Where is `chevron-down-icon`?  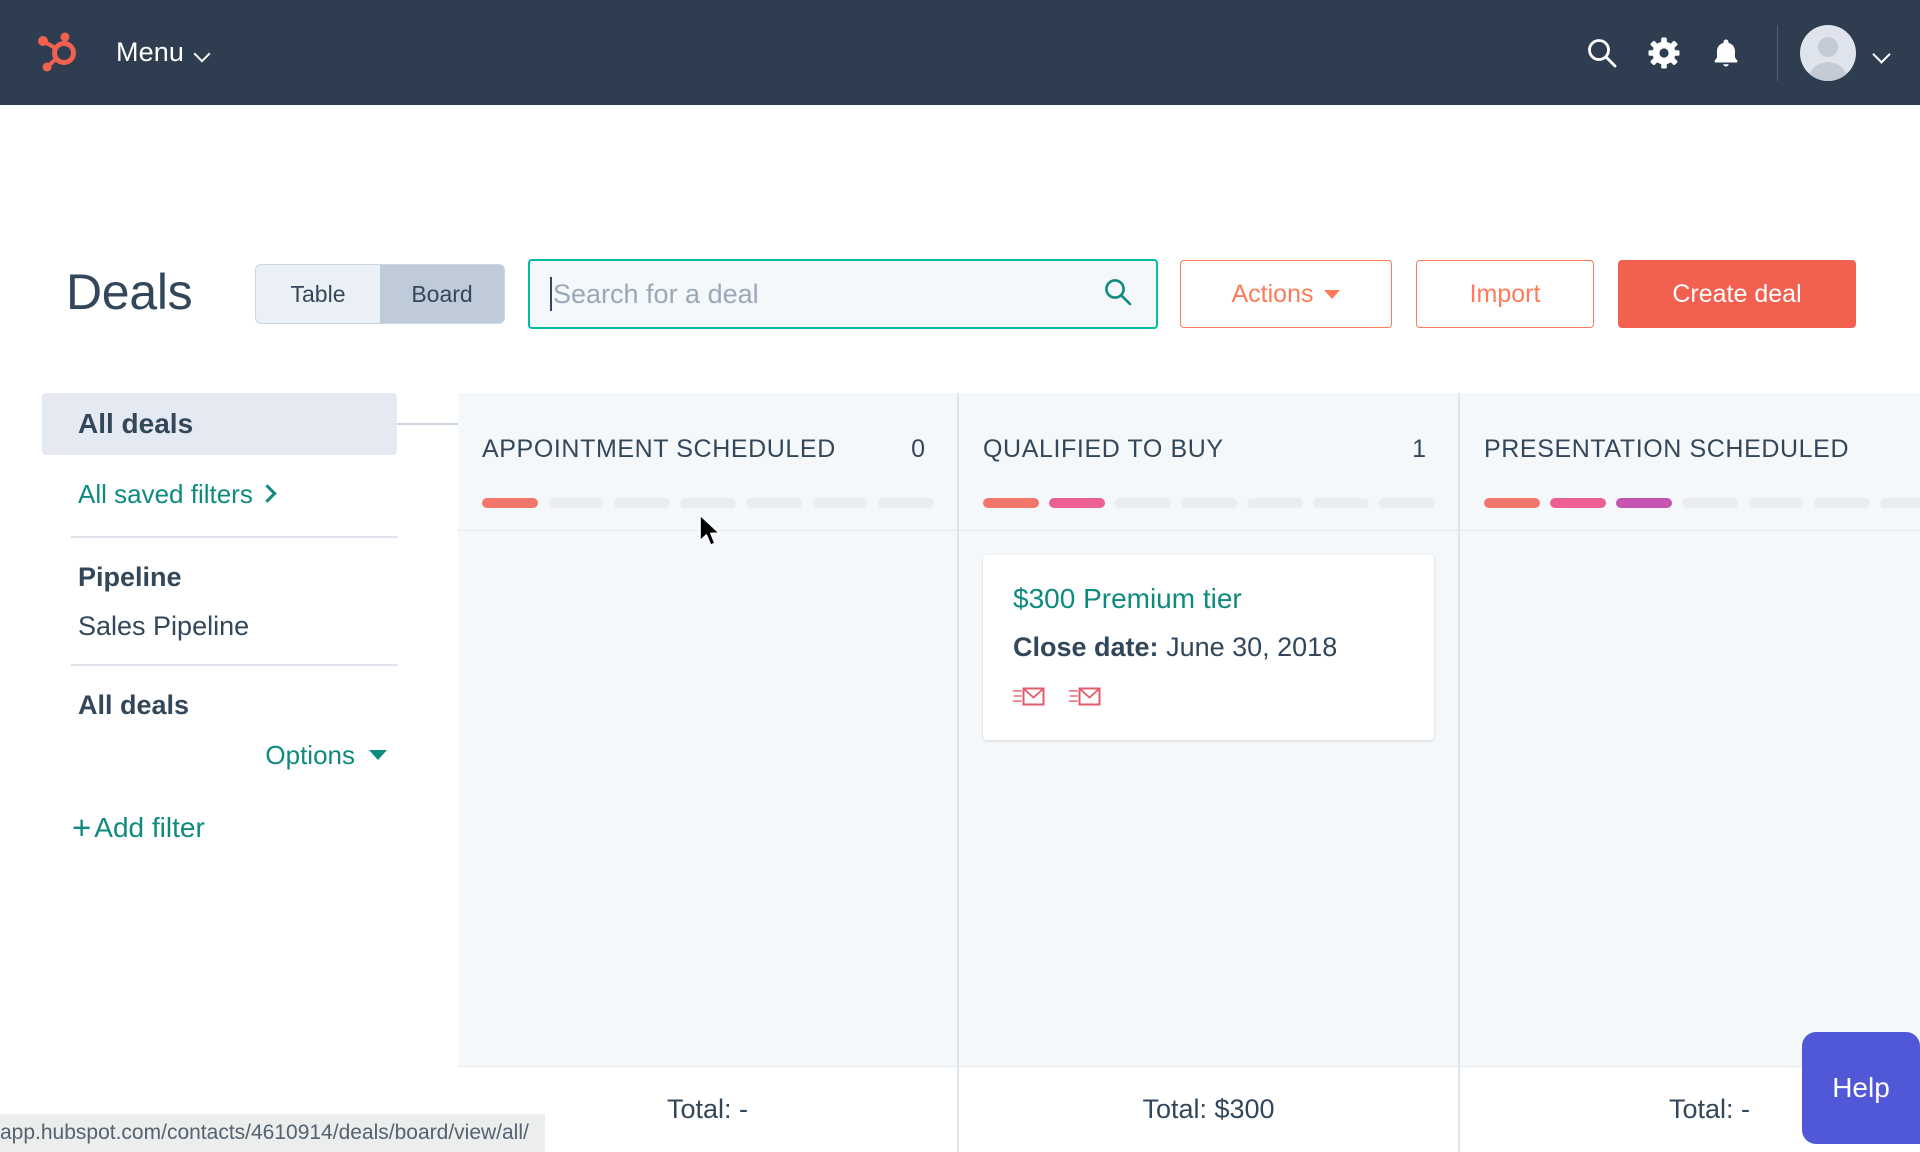
chevron-down-icon is located at coordinates (202, 52).